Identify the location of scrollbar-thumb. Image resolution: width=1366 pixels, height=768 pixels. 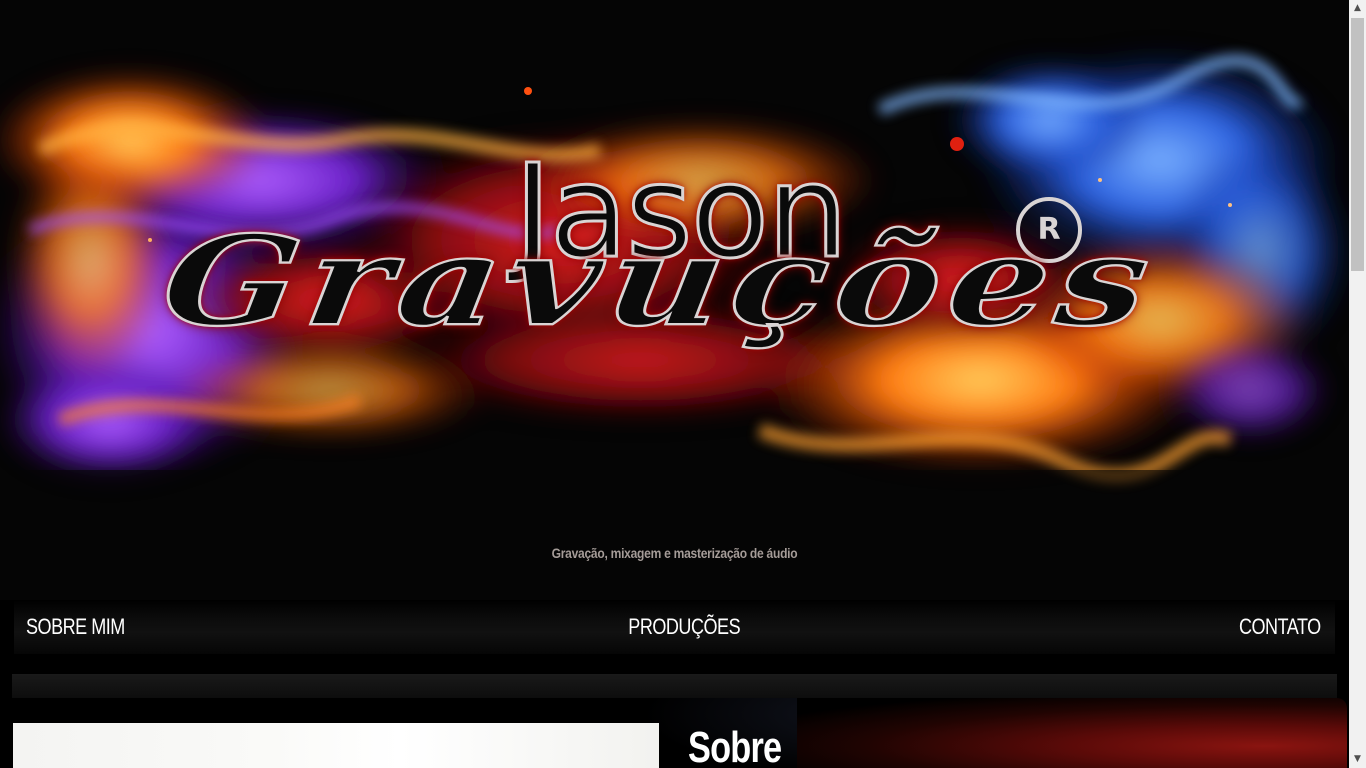
(1357, 144).